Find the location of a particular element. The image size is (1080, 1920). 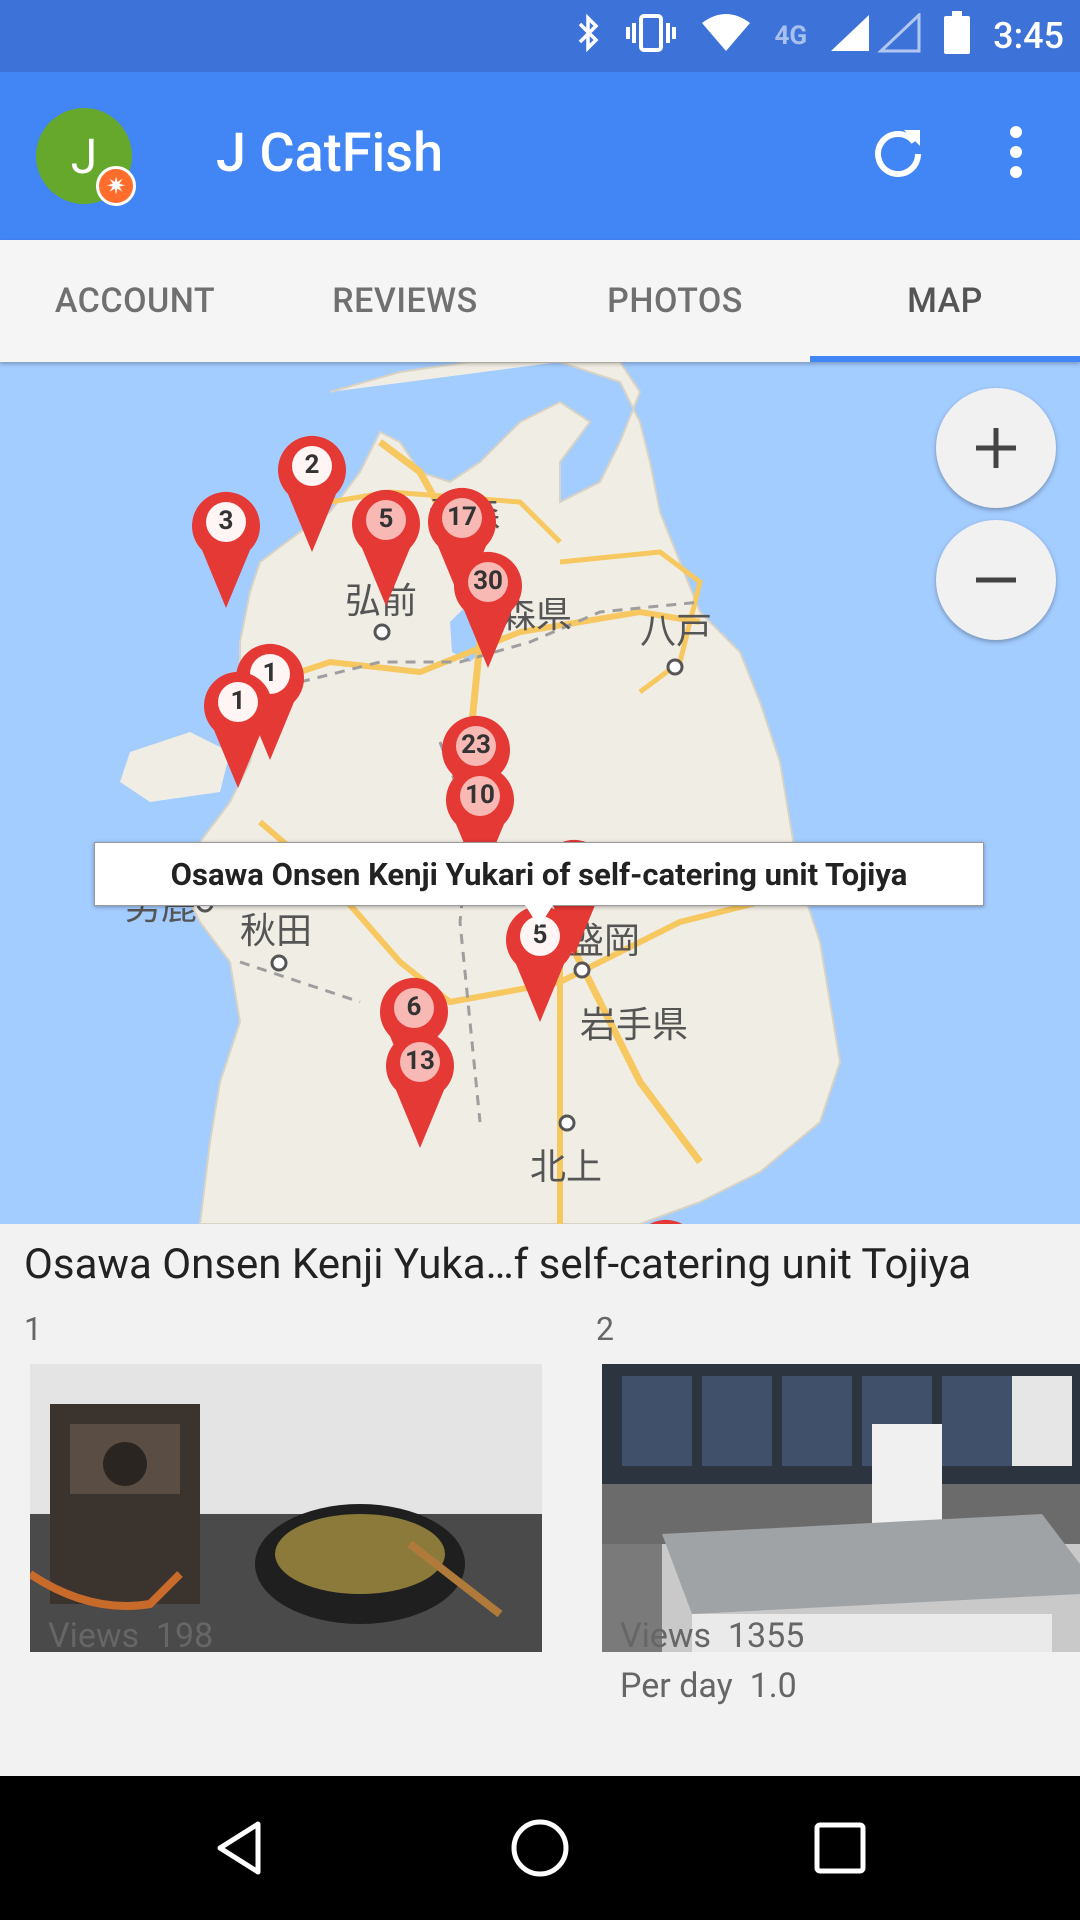

badge-icon: ✷ is located at coordinates (116, 186).